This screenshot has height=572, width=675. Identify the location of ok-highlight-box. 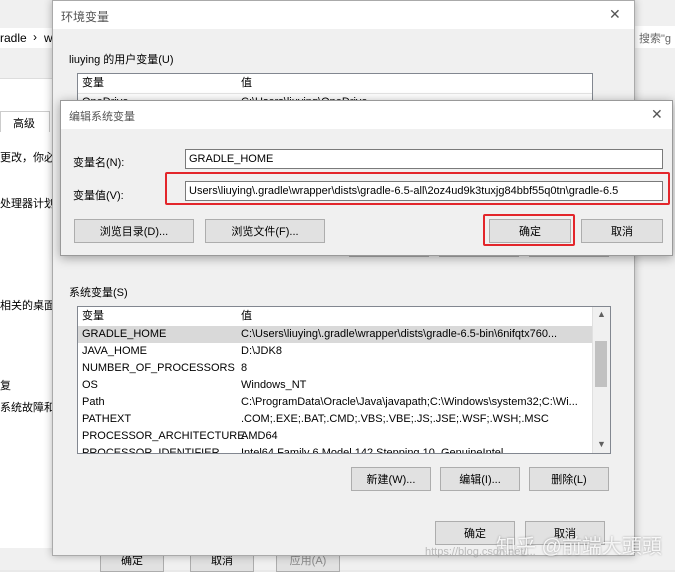
(529, 230).